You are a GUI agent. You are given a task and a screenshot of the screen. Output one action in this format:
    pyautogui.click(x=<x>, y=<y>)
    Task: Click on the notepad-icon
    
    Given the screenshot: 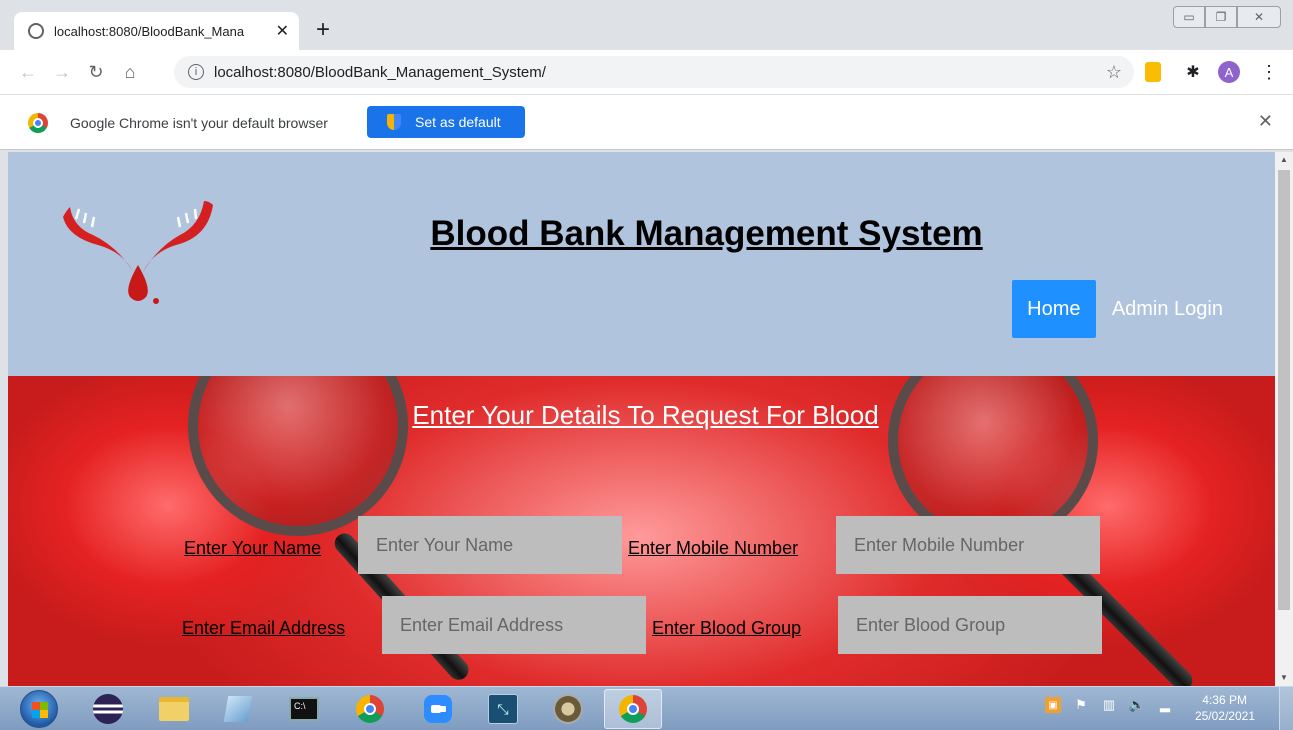 What is the action you would take?
    pyautogui.click(x=238, y=709)
    